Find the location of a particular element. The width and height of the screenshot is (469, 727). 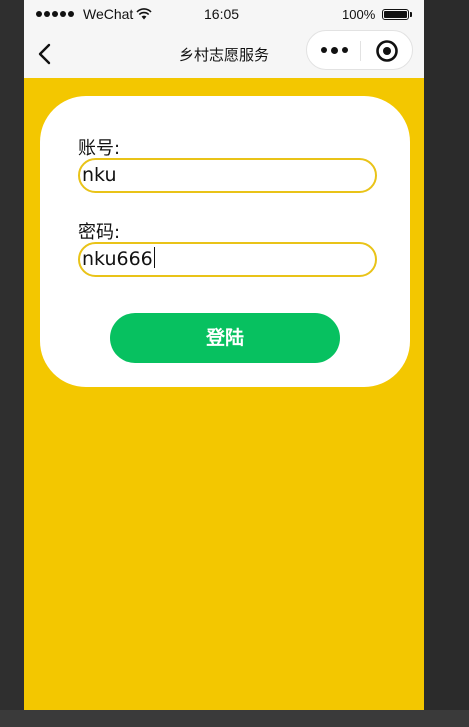

window-edge-bottom is located at coordinates (234, 718).